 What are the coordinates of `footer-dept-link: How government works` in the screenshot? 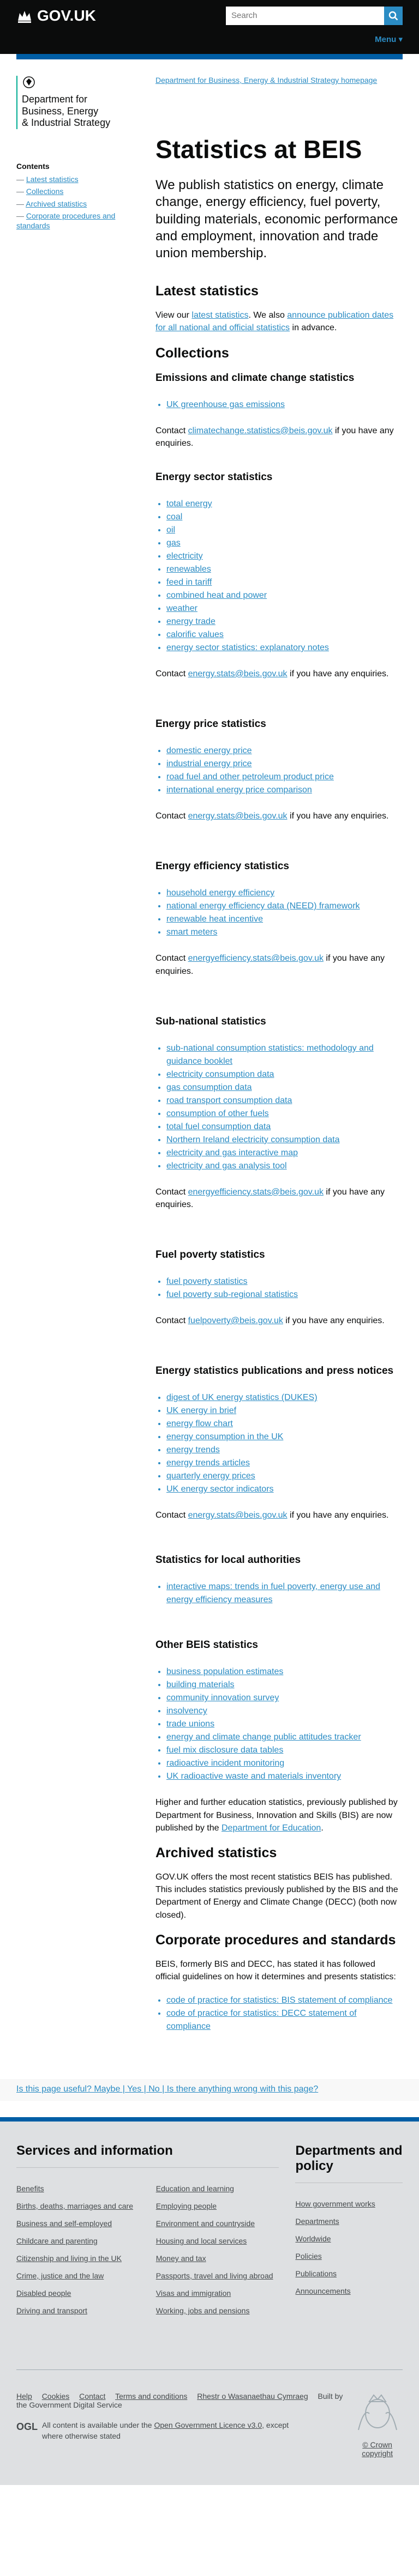 It's located at (335, 2203).